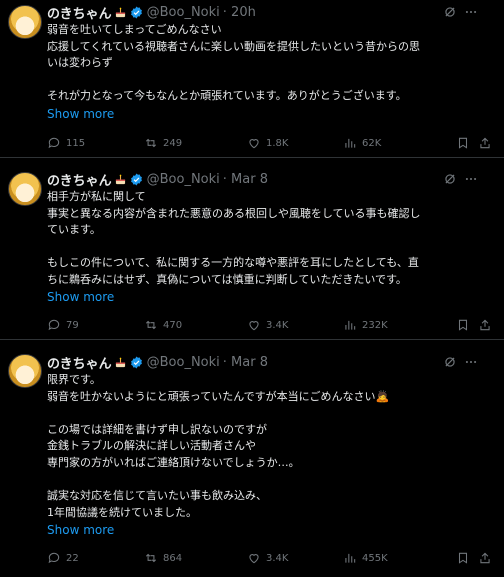 The image size is (504, 577). I want to click on text-line: ちに鵜呑みにはせず、真偽については慎重に判断していただきたいです。, so click(227, 279).